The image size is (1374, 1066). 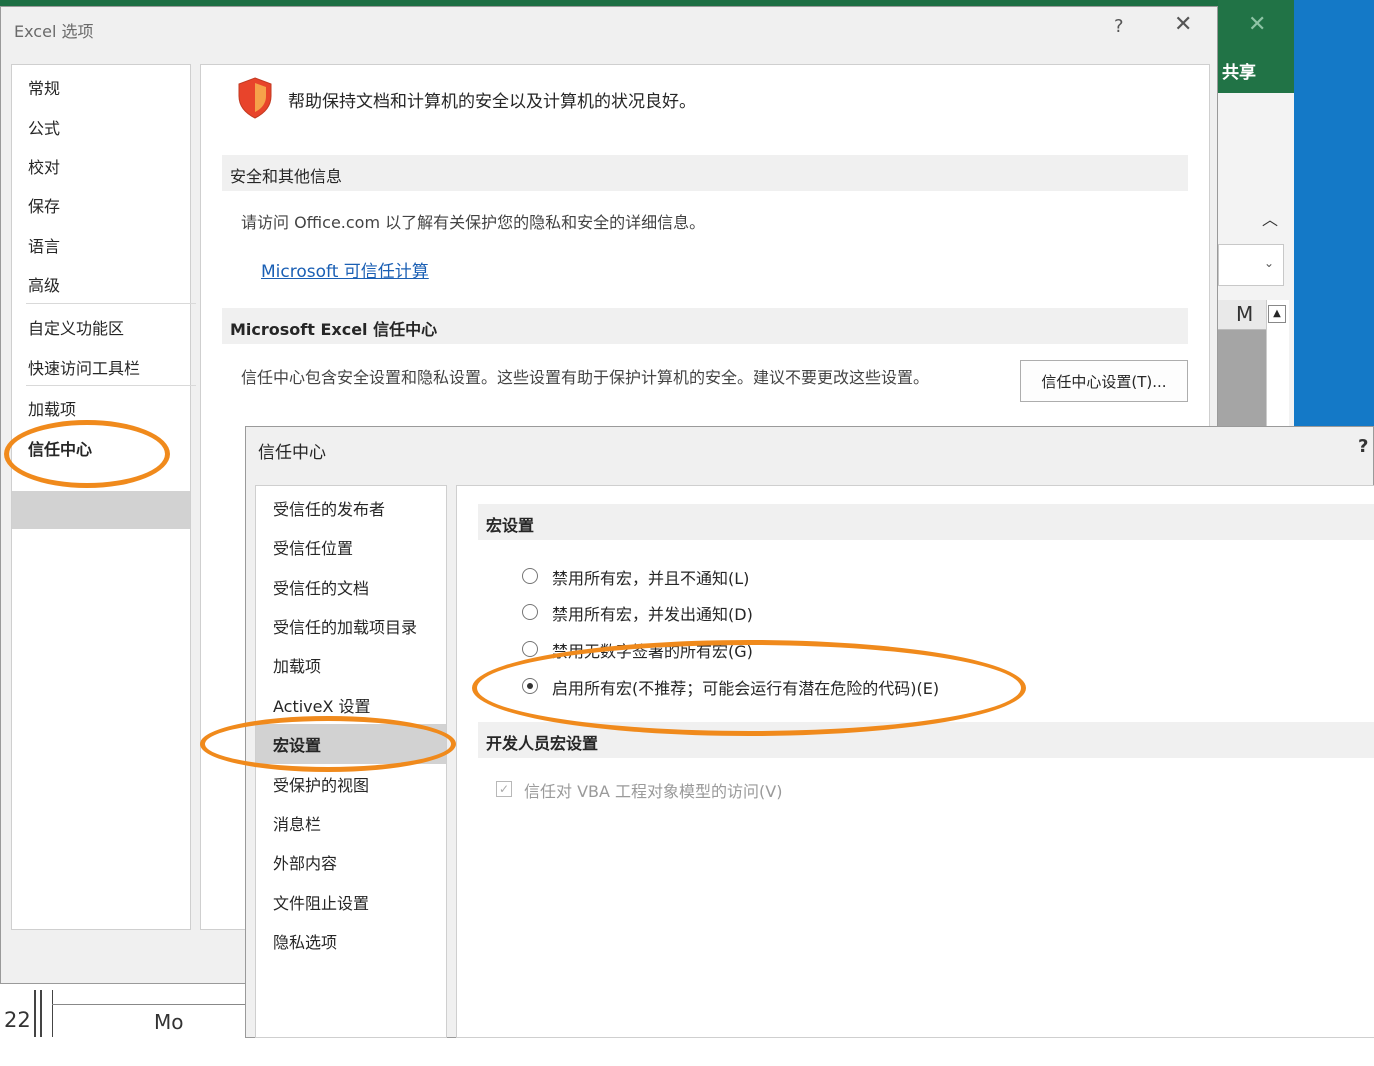 What do you see at coordinates (76, 327) in the screenshot?
I see `nav-item-customize-ribbon: 自定义功能区` at bounding box center [76, 327].